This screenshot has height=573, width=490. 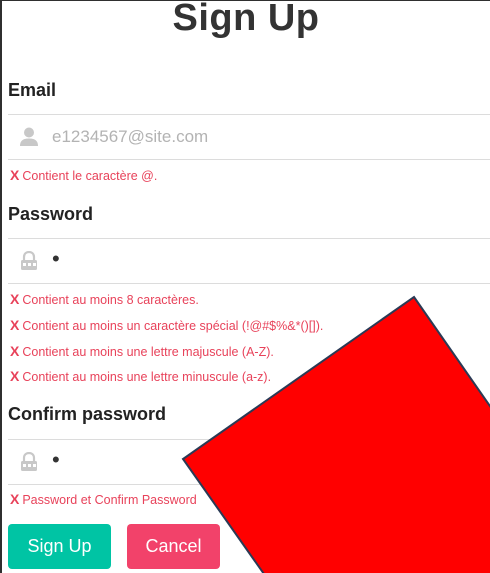 What do you see at coordinates (249, 462) in the screenshot?
I see `confirm-password-field: •` at bounding box center [249, 462].